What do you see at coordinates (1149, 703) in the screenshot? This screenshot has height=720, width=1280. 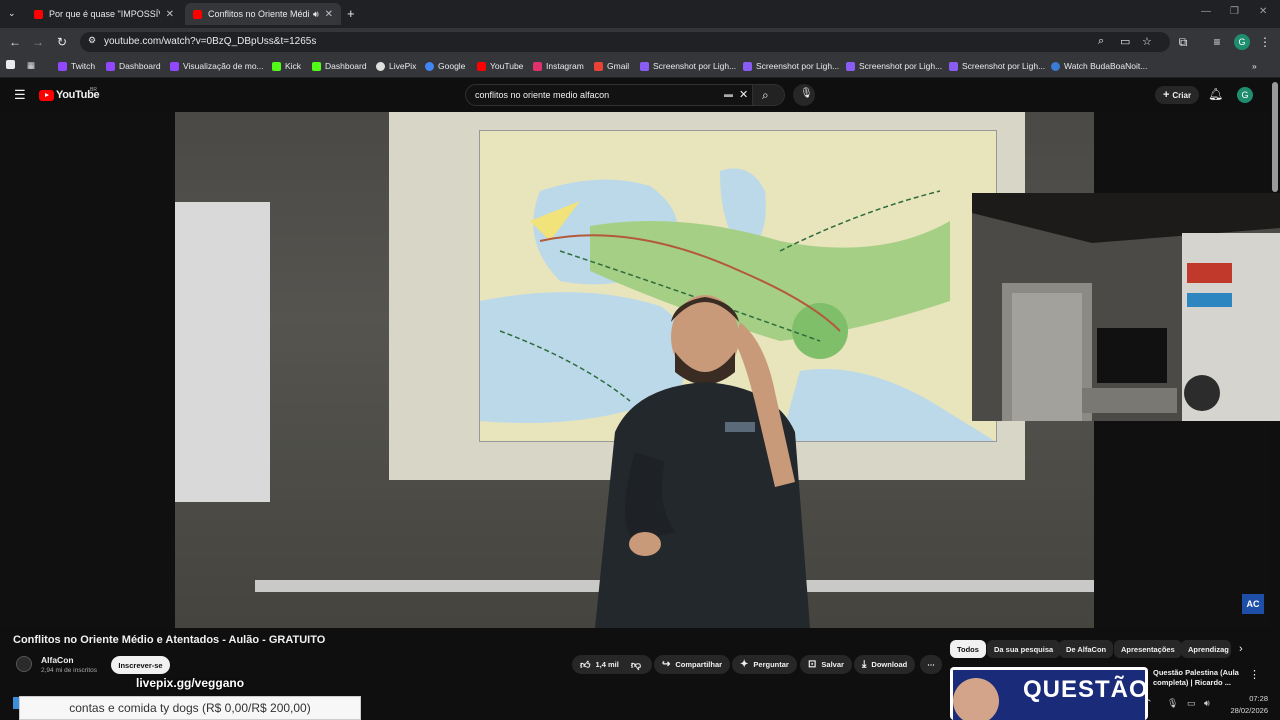 I see `tray-chevron-icon: ⌃` at bounding box center [1149, 703].